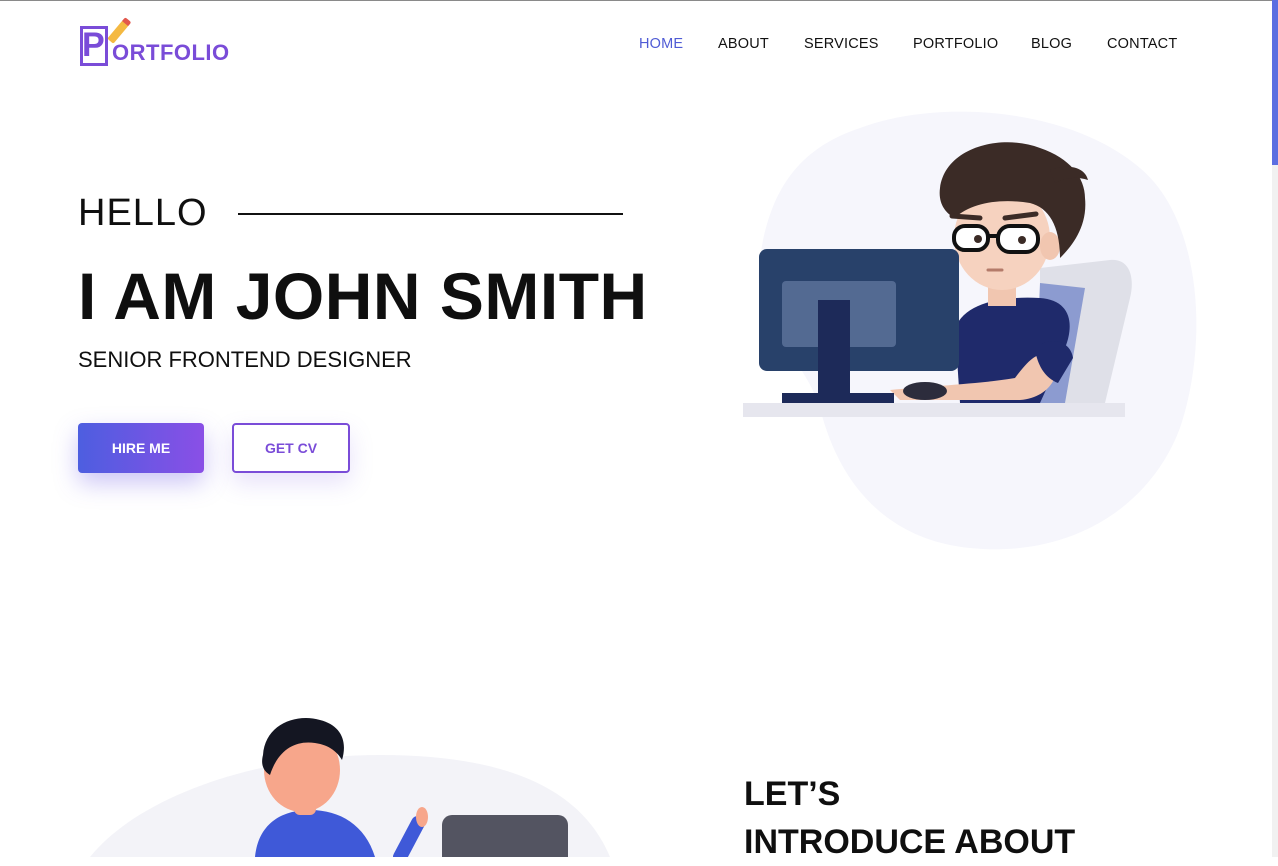 The image size is (1278, 866). Describe the element at coordinates (1275, 428) in the screenshot. I see `scrollbar-track` at that location.